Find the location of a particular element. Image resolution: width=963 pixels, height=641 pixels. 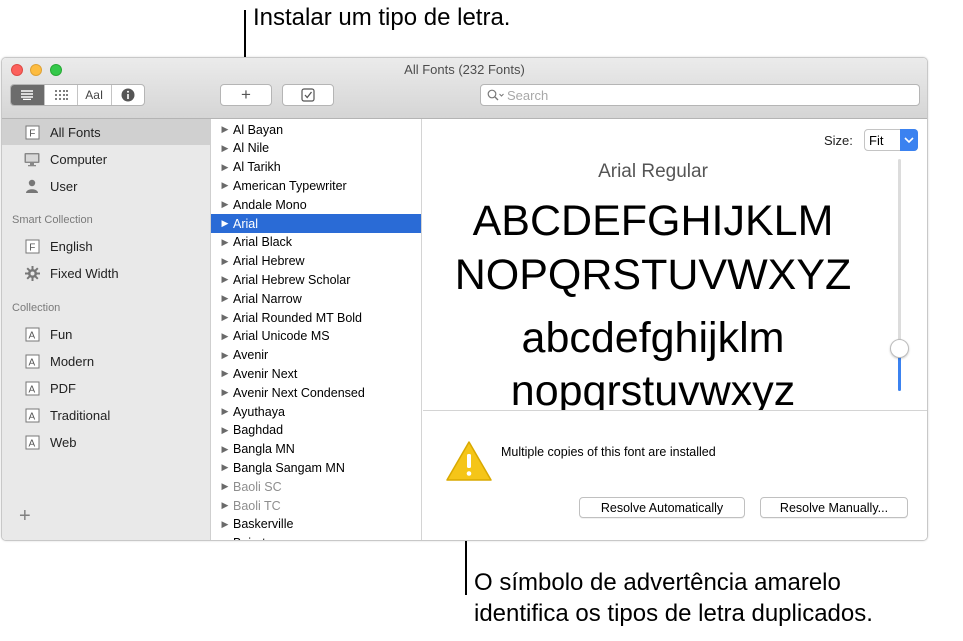

sidebar-item-traditional: A Traditional is located at coordinates (106, 415).